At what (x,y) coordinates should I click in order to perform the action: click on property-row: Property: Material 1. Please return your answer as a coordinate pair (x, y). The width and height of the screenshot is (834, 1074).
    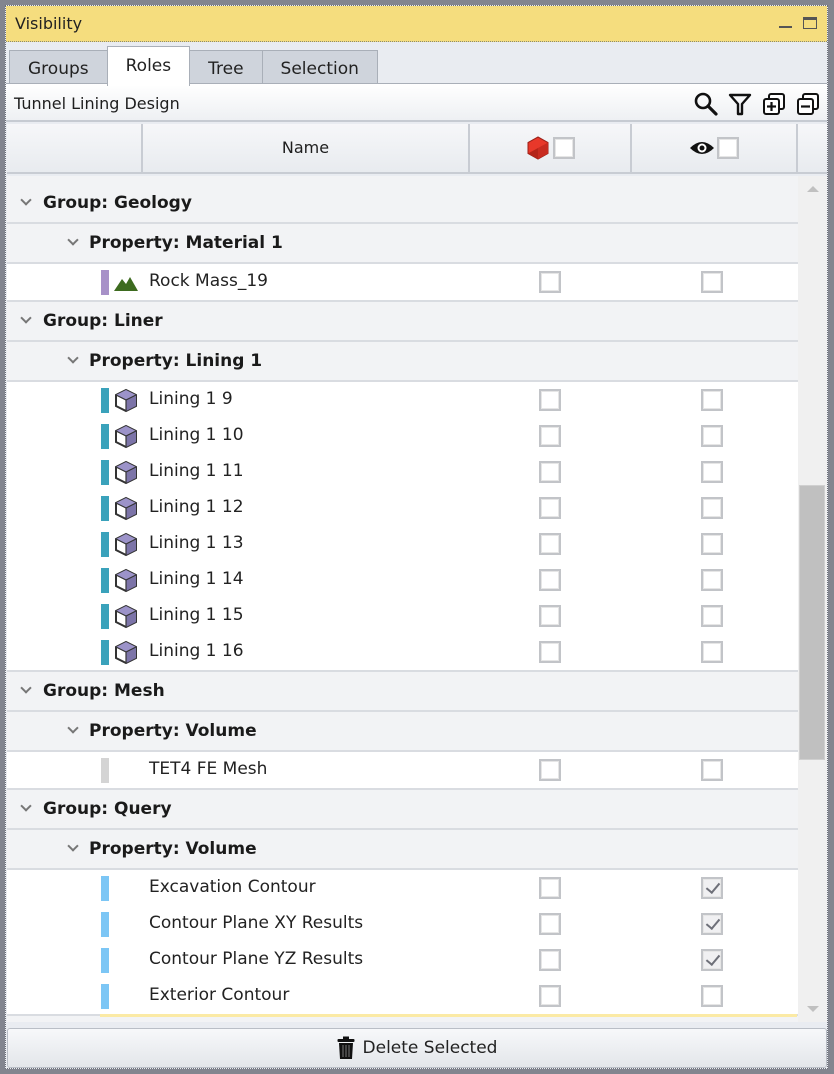
    Looking at the image, I should click on (402, 244).